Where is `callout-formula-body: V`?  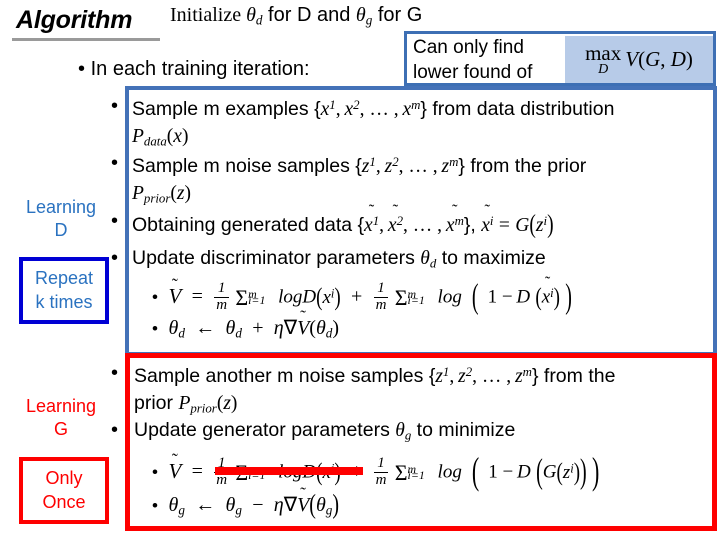 callout-formula-body: V is located at coordinates (632, 59).